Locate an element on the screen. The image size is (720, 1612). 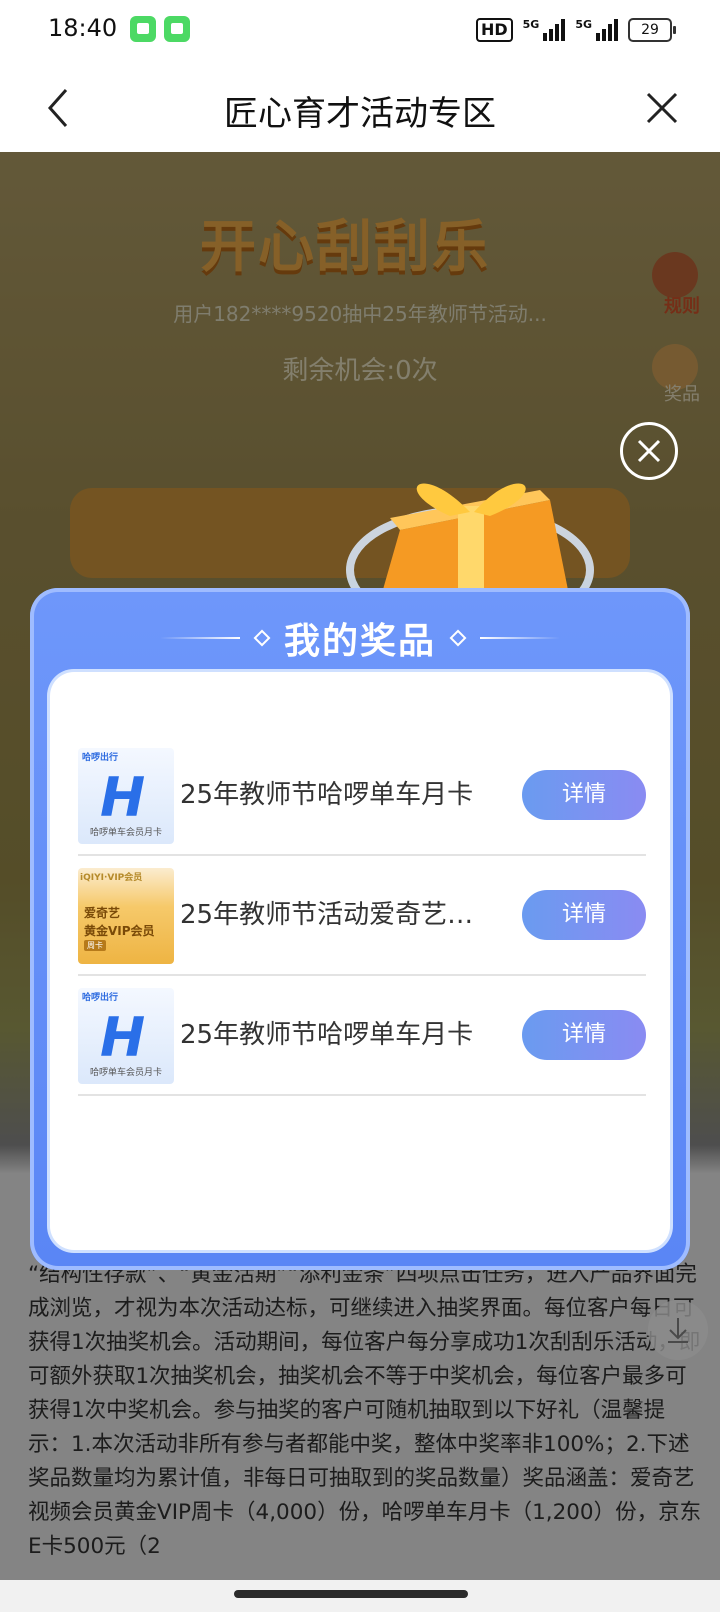
close-page-button is located at coordinates (662, 108).